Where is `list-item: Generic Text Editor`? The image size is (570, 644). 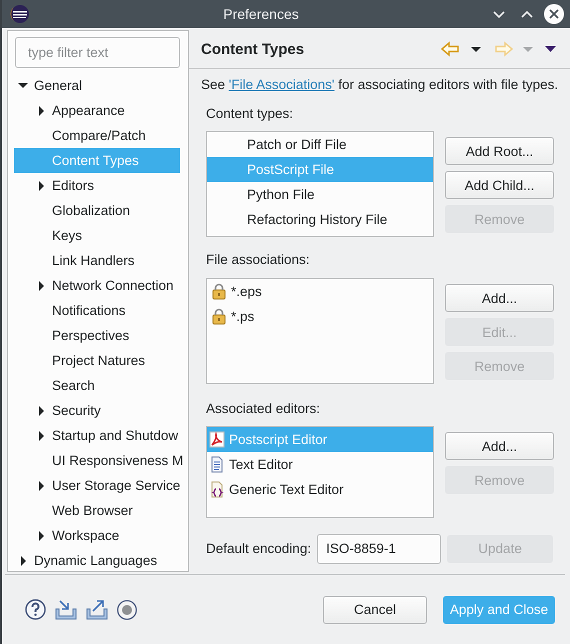 list-item: Generic Text Editor is located at coordinates (320, 489).